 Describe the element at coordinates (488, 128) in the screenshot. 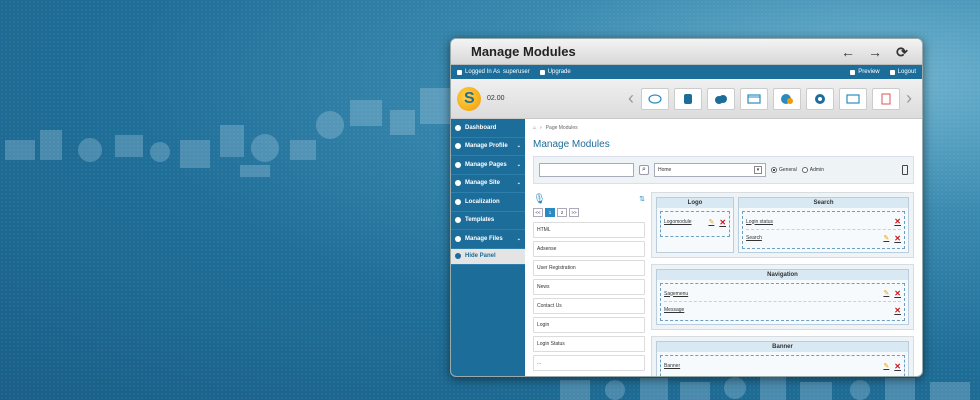

I see `sidebar-item-dashboard: Dashboard` at that location.